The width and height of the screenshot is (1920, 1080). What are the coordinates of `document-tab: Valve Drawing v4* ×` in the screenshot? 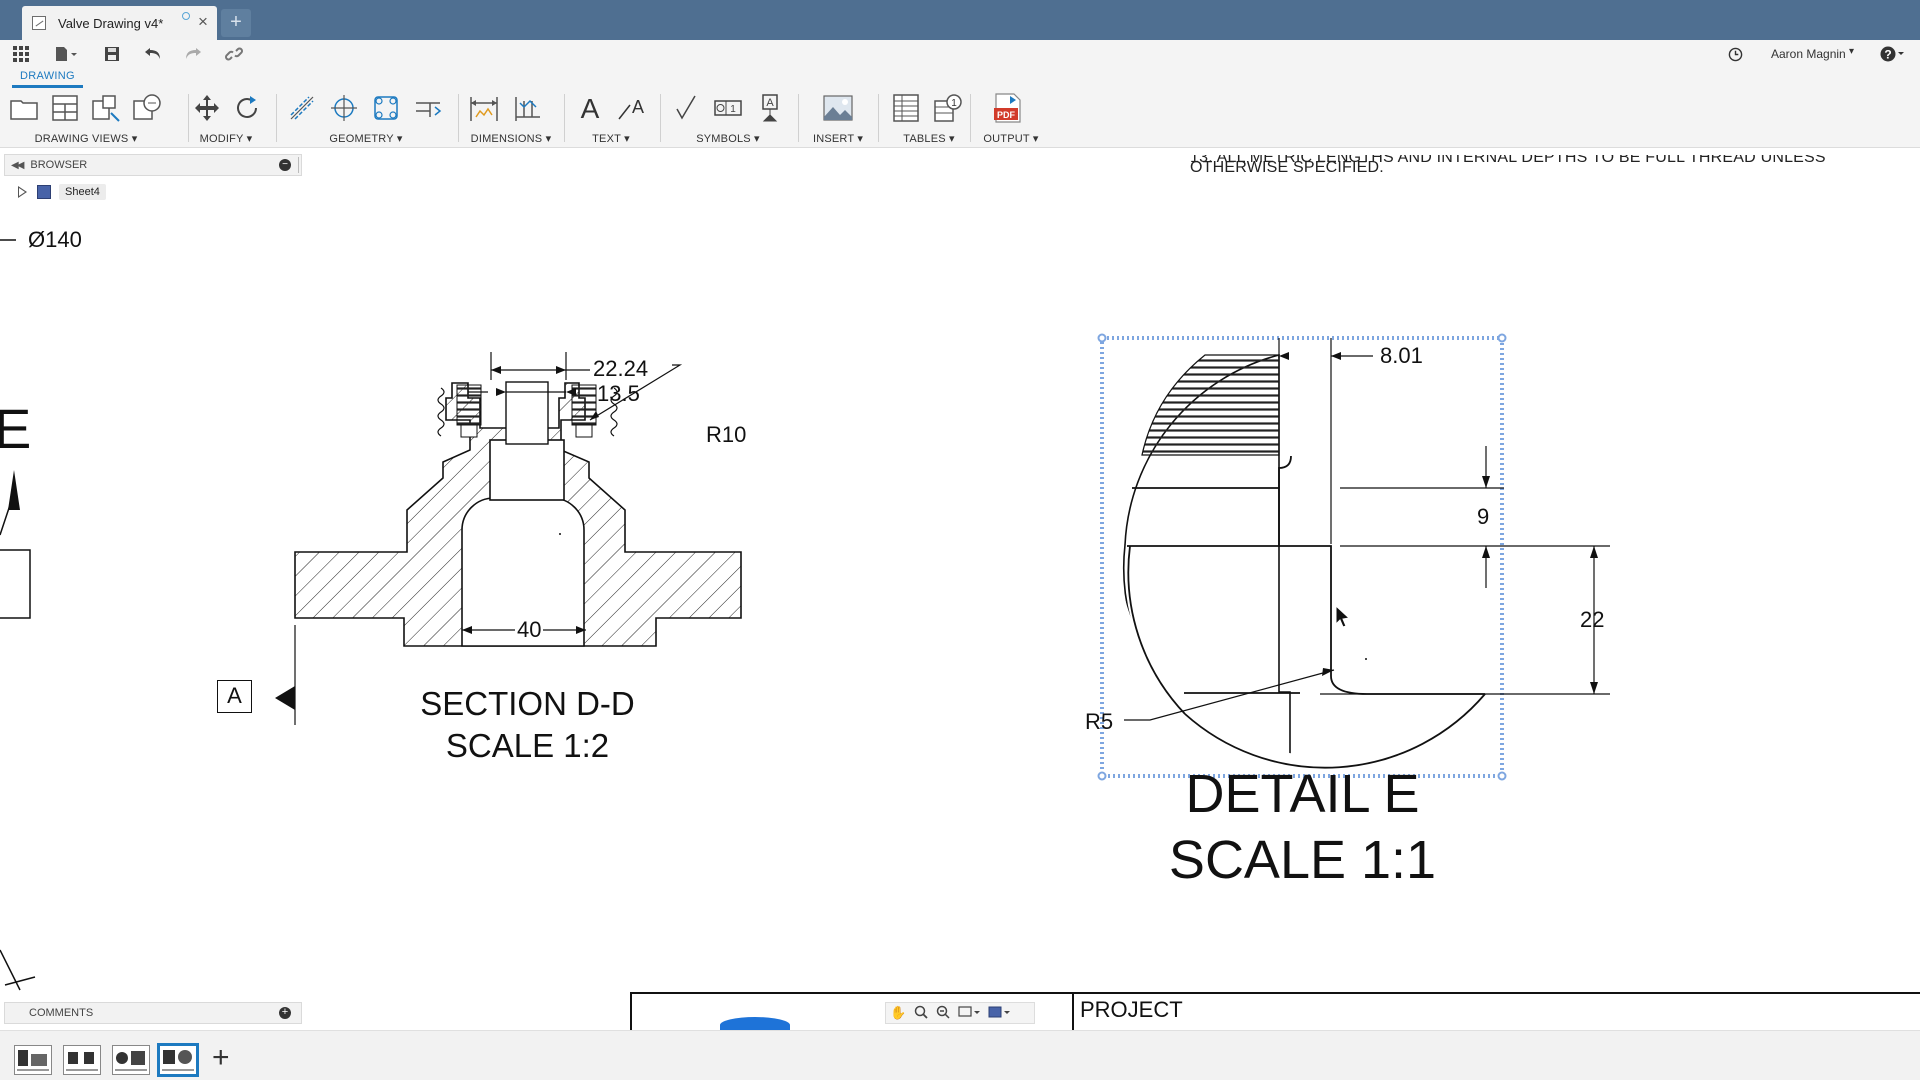 It's located at (119, 23).